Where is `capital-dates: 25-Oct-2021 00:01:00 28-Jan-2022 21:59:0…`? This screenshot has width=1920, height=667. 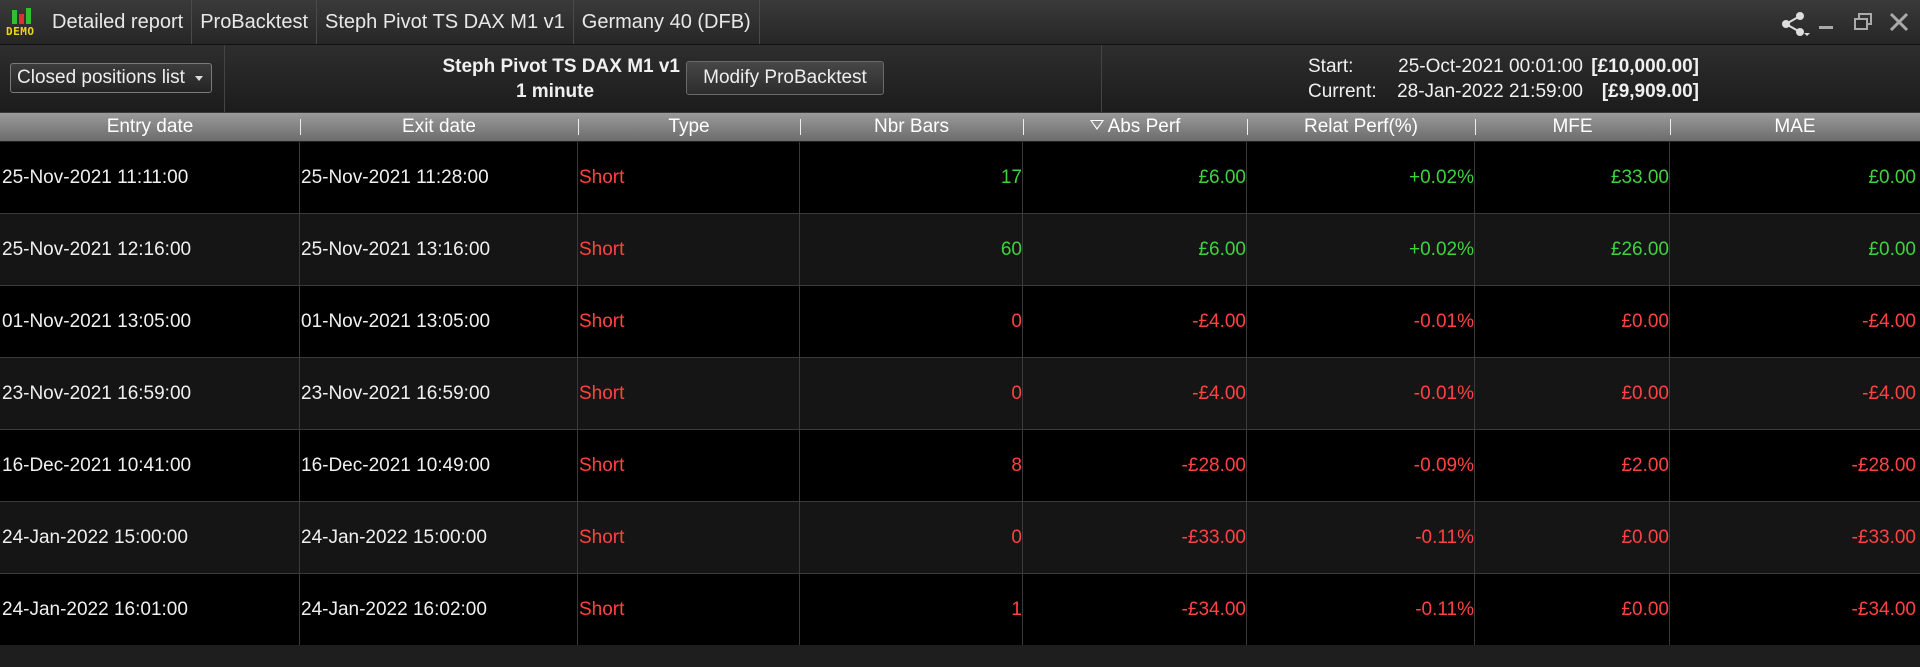
capital-dates: 25-Oct-2021 00:01:00 28-Jan-2022 21:59:0… is located at coordinates (1483, 79).